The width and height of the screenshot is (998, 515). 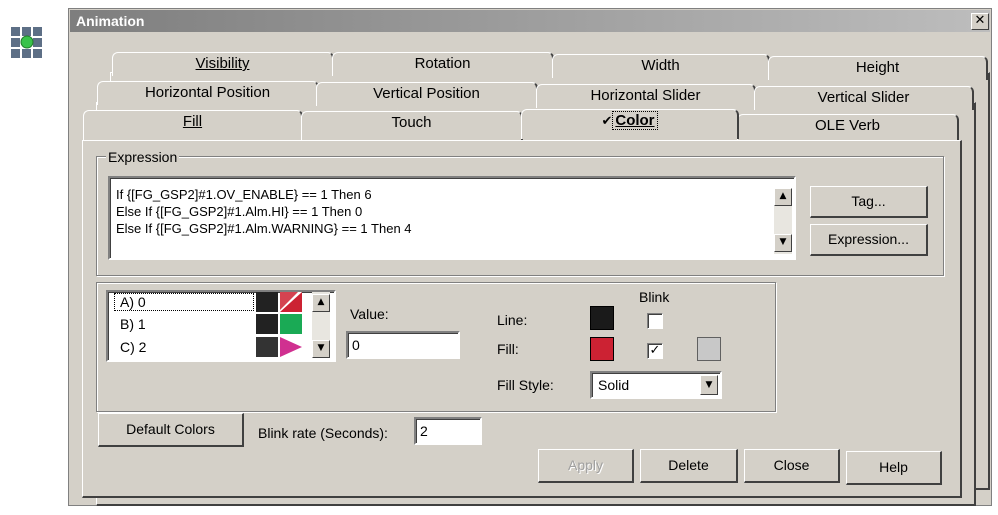 I want to click on delete-button: Delete, so click(x=689, y=466).